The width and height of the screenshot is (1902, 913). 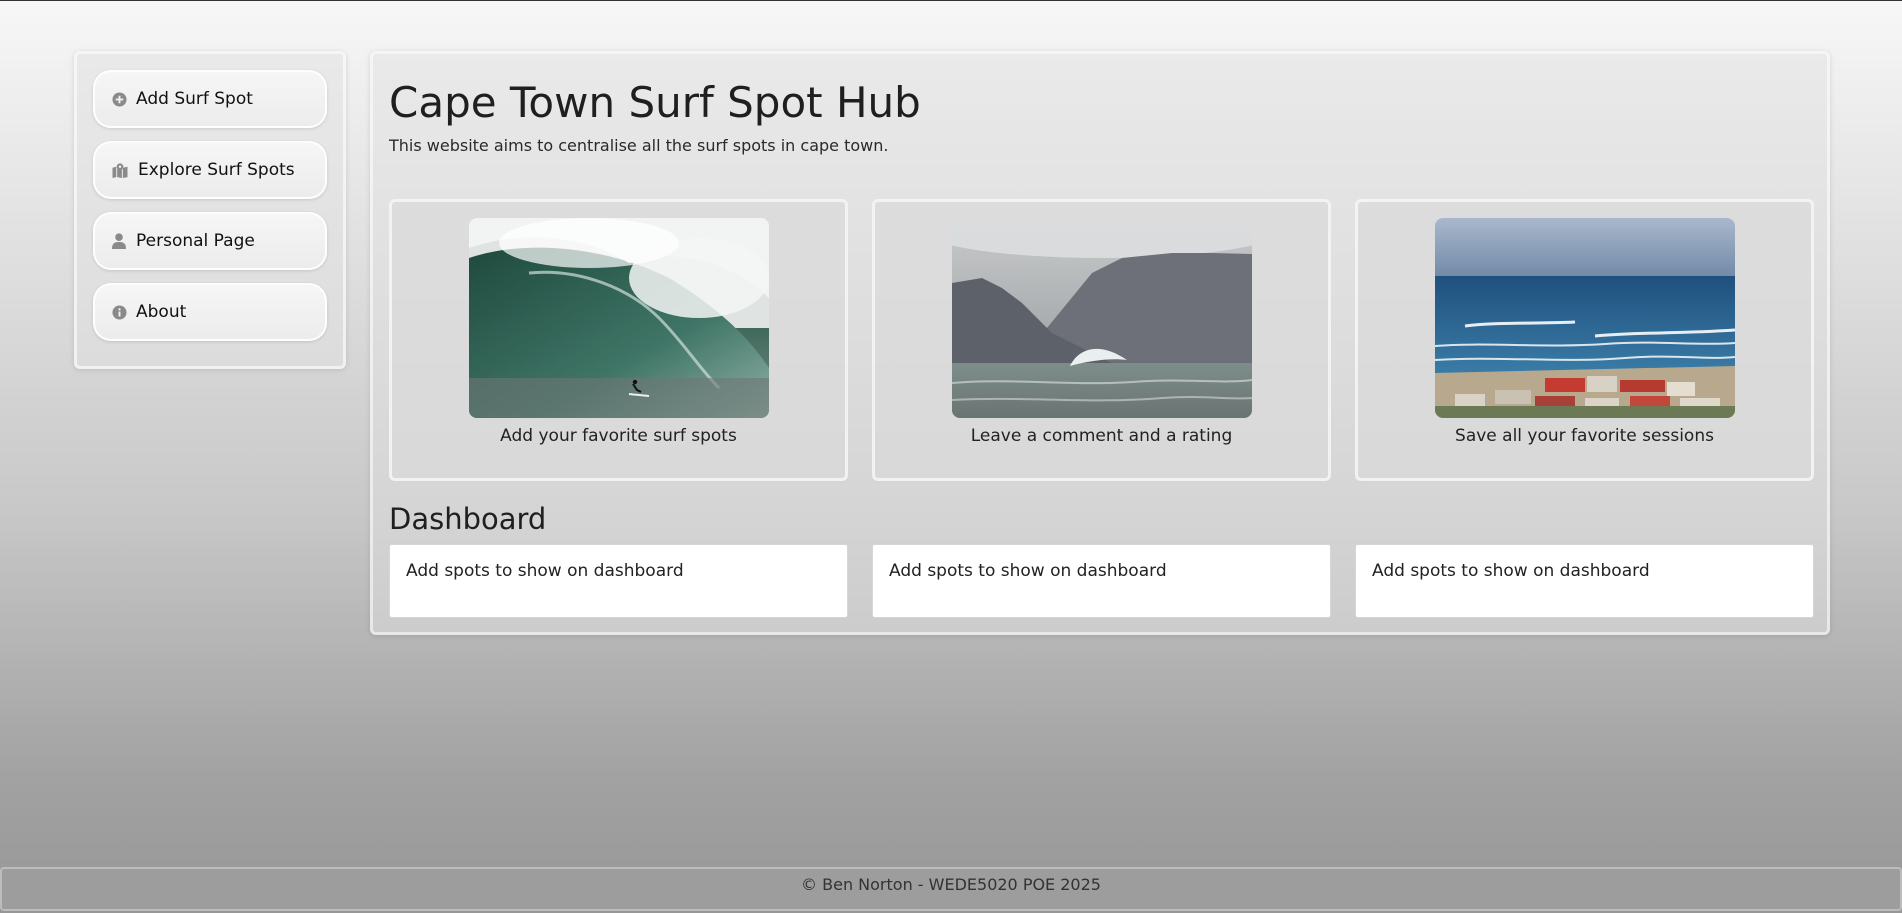 I want to click on nav-label: Explore Surf Spots, so click(x=216, y=170).